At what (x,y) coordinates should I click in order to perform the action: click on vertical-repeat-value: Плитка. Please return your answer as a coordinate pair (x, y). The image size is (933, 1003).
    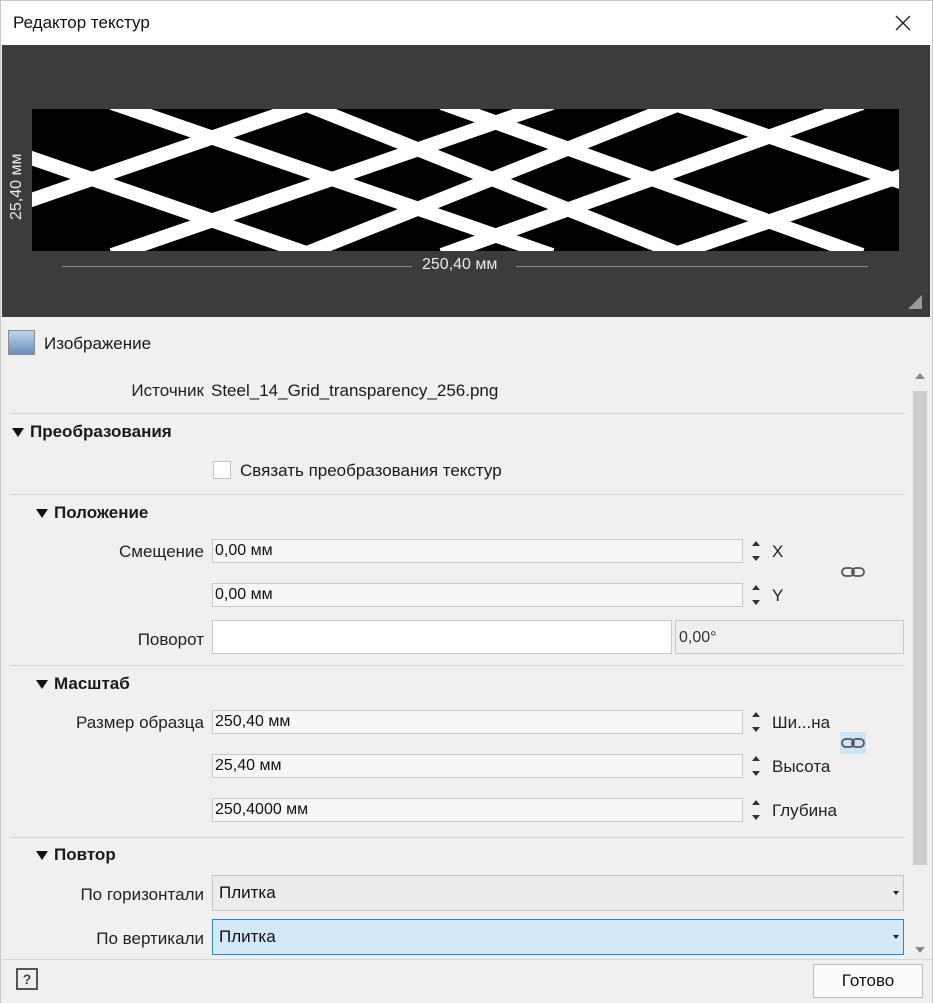
    Looking at the image, I should click on (247, 936).